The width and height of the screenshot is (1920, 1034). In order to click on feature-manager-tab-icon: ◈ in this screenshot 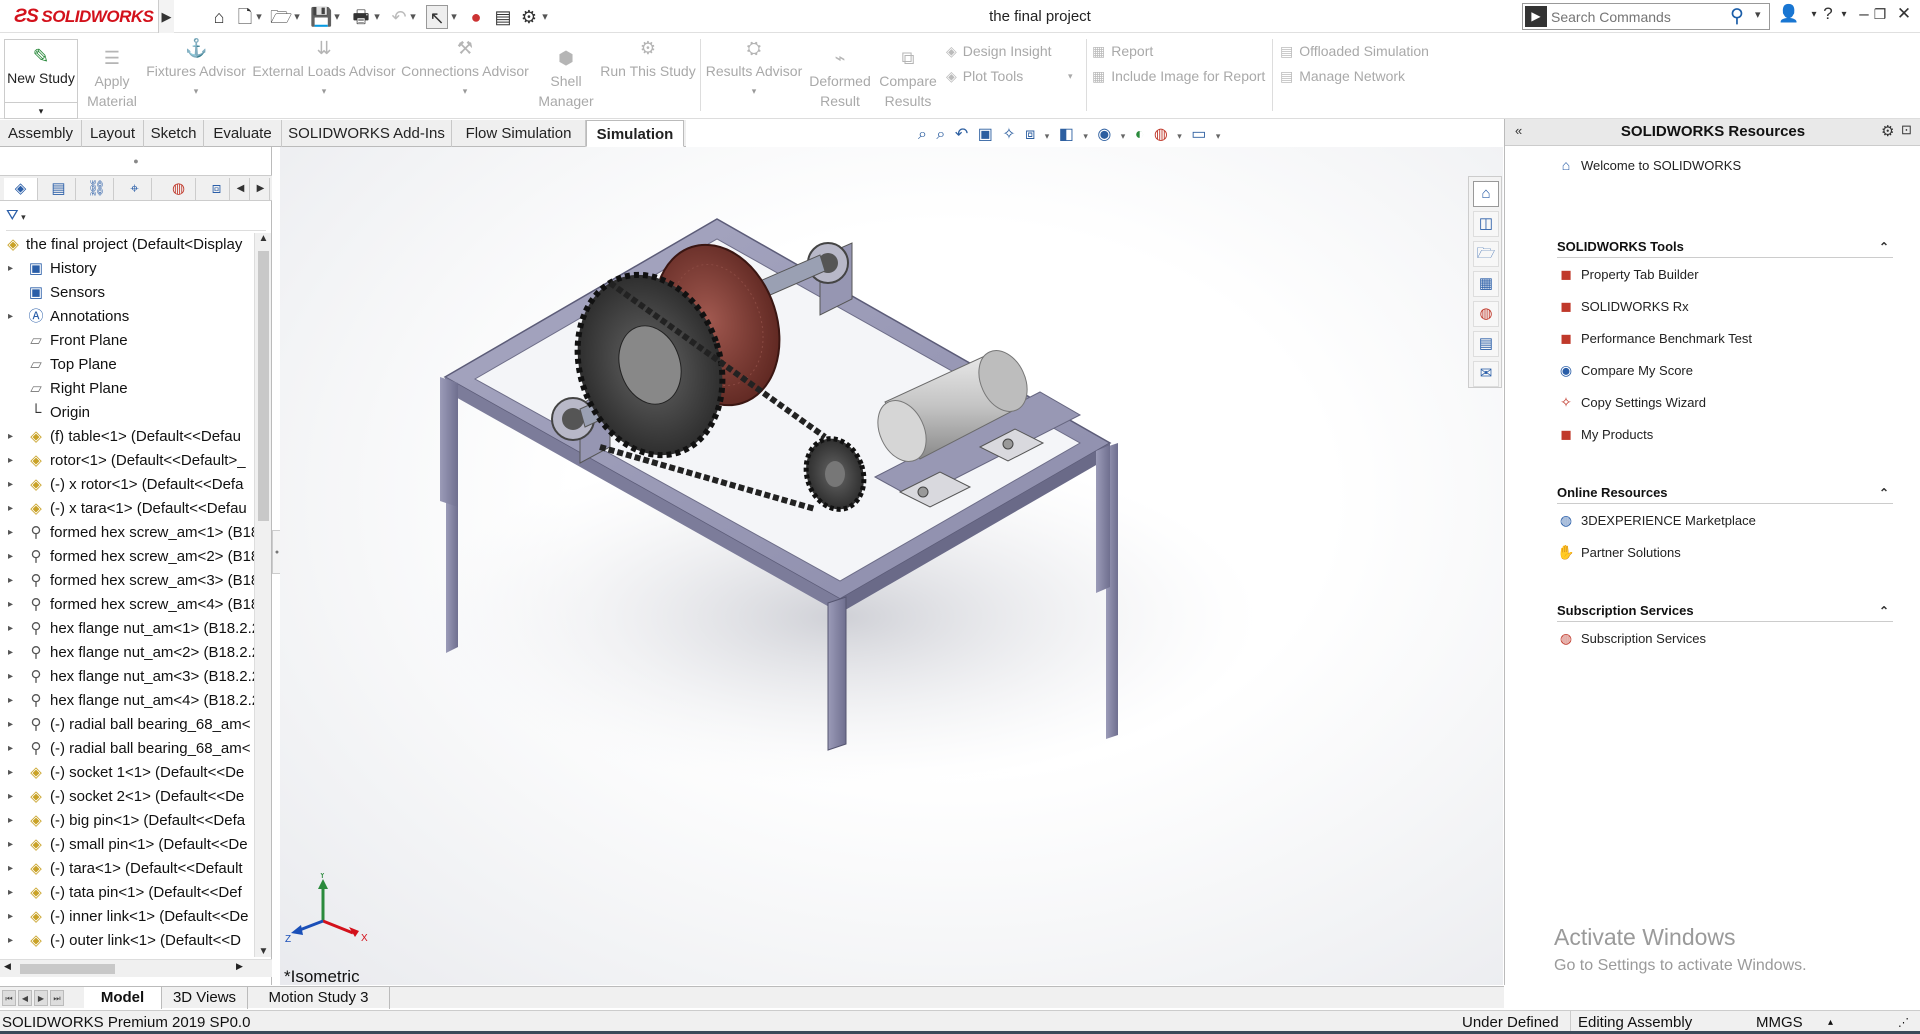, I will do `click(21, 189)`.